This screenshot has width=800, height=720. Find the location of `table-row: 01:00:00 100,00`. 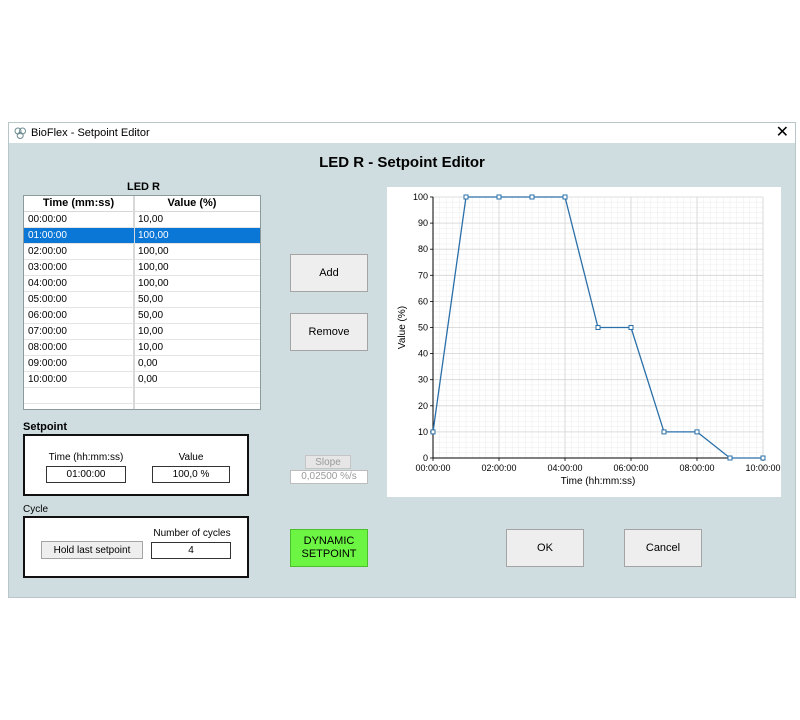

table-row: 01:00:00 100,00 is located at coordinates (142, 236).